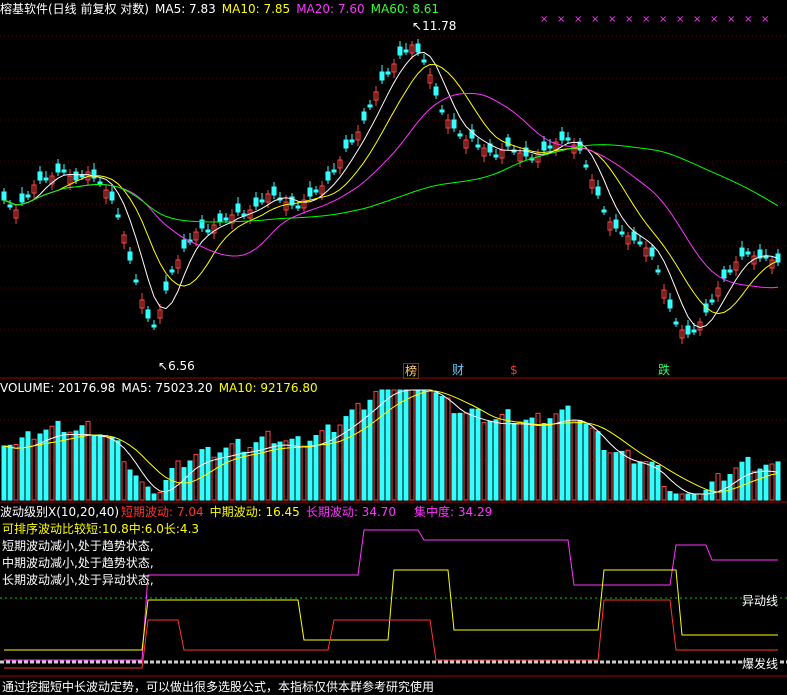  Describe the element at coordinates (411, 371) in the screenshot. I see `badge-bang: 榜` at that location.